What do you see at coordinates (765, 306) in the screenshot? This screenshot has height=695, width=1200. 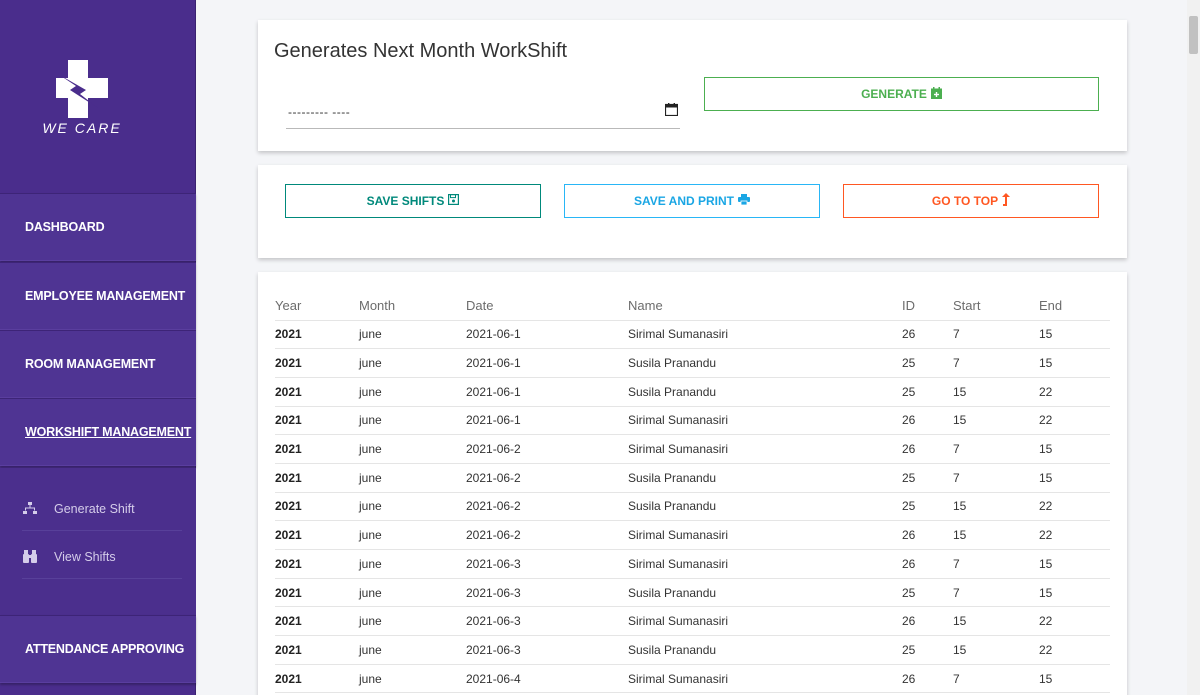 I see `column-header-name: Name` at bounding box center [765, 306].